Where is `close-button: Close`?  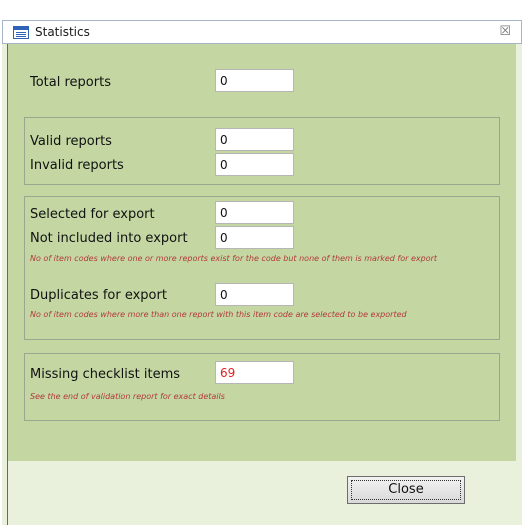 close-button: Close is located at coordinates (406, 490).